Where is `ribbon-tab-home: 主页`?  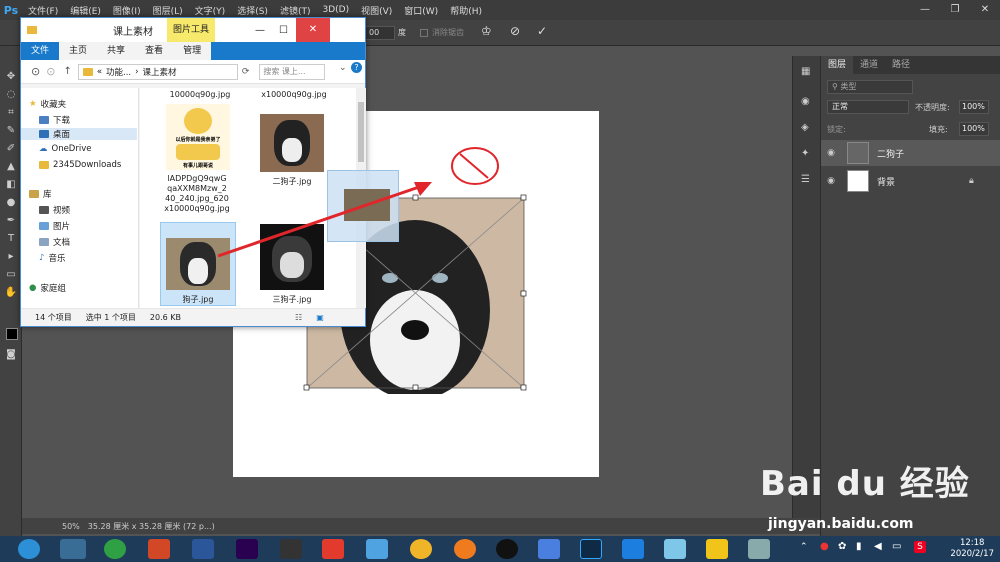
ribbon-tab-home: 主页 is located at coordinates (78, 51).